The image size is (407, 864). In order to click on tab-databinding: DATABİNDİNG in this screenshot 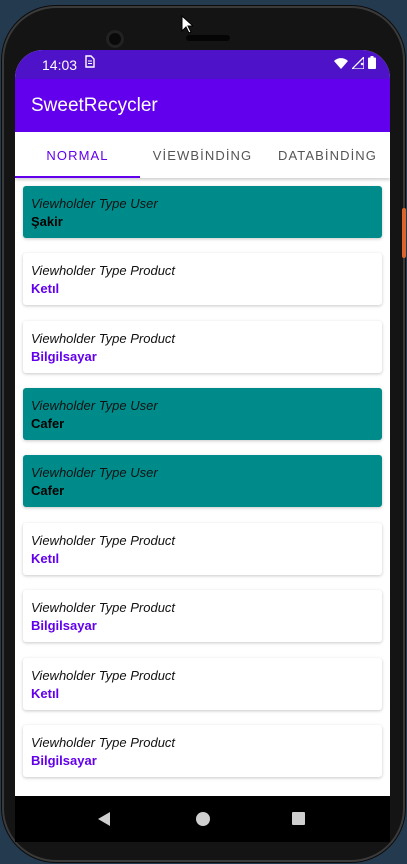, I will do `click(327, 155)`.